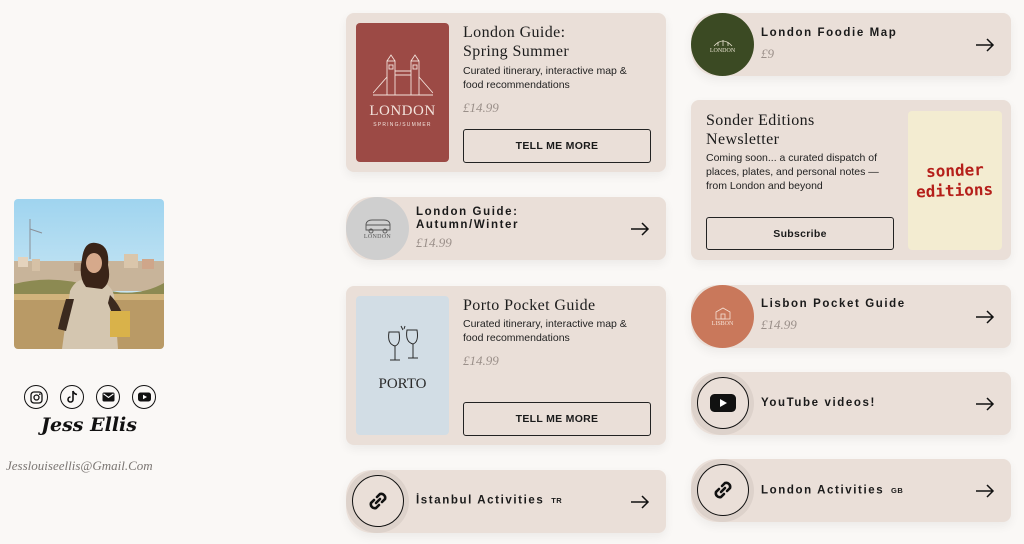 This screenshot has width=1024, height=544. What do you see at coordinates (800, 233) in the screenshot?
I see `subscribe-button: Subscribe` at bounding box center [800, 233].